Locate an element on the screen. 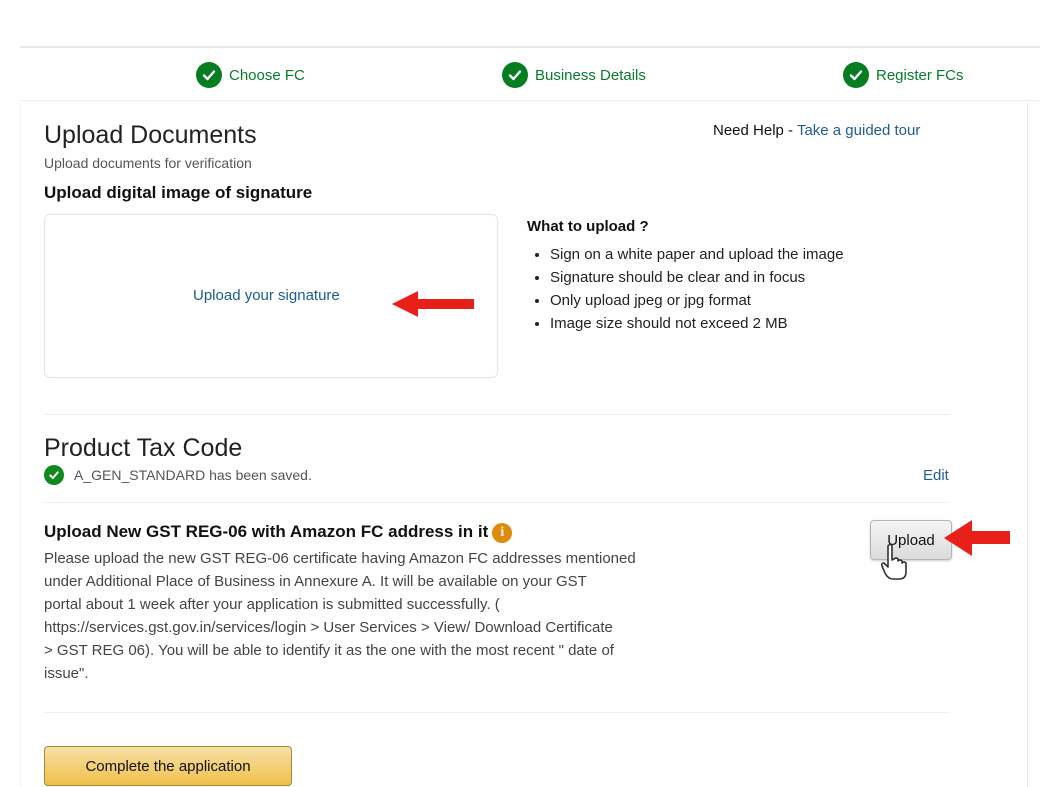 The height and width of the screenshot is (787, 1040). list-item: Only upload jpeg or jpg format is located at coordinates (697, 300).